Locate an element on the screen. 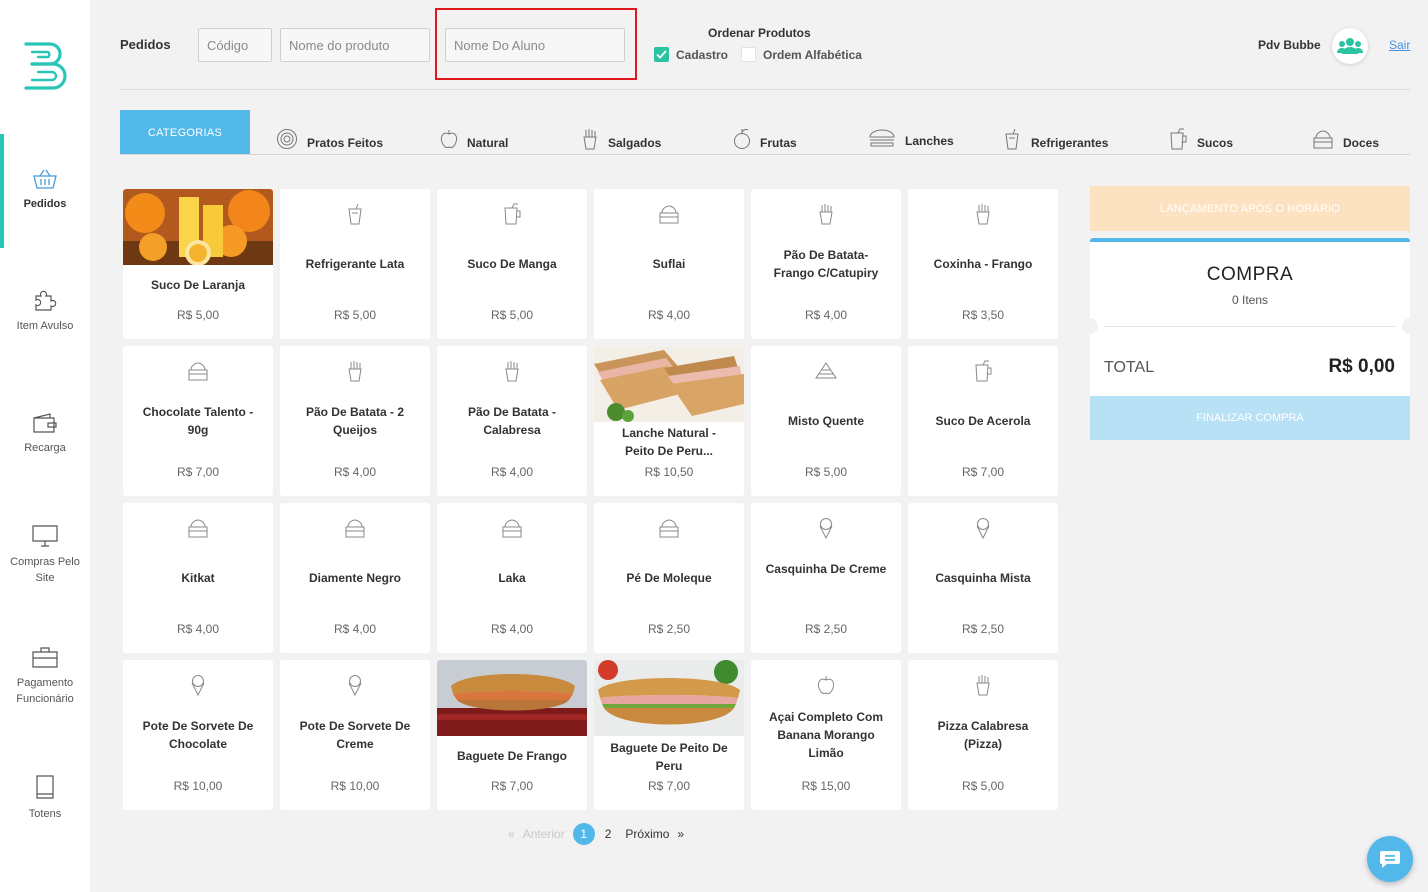  pagination: « Anterior 1 2 Próximo » is located at coordinates (596, 834).